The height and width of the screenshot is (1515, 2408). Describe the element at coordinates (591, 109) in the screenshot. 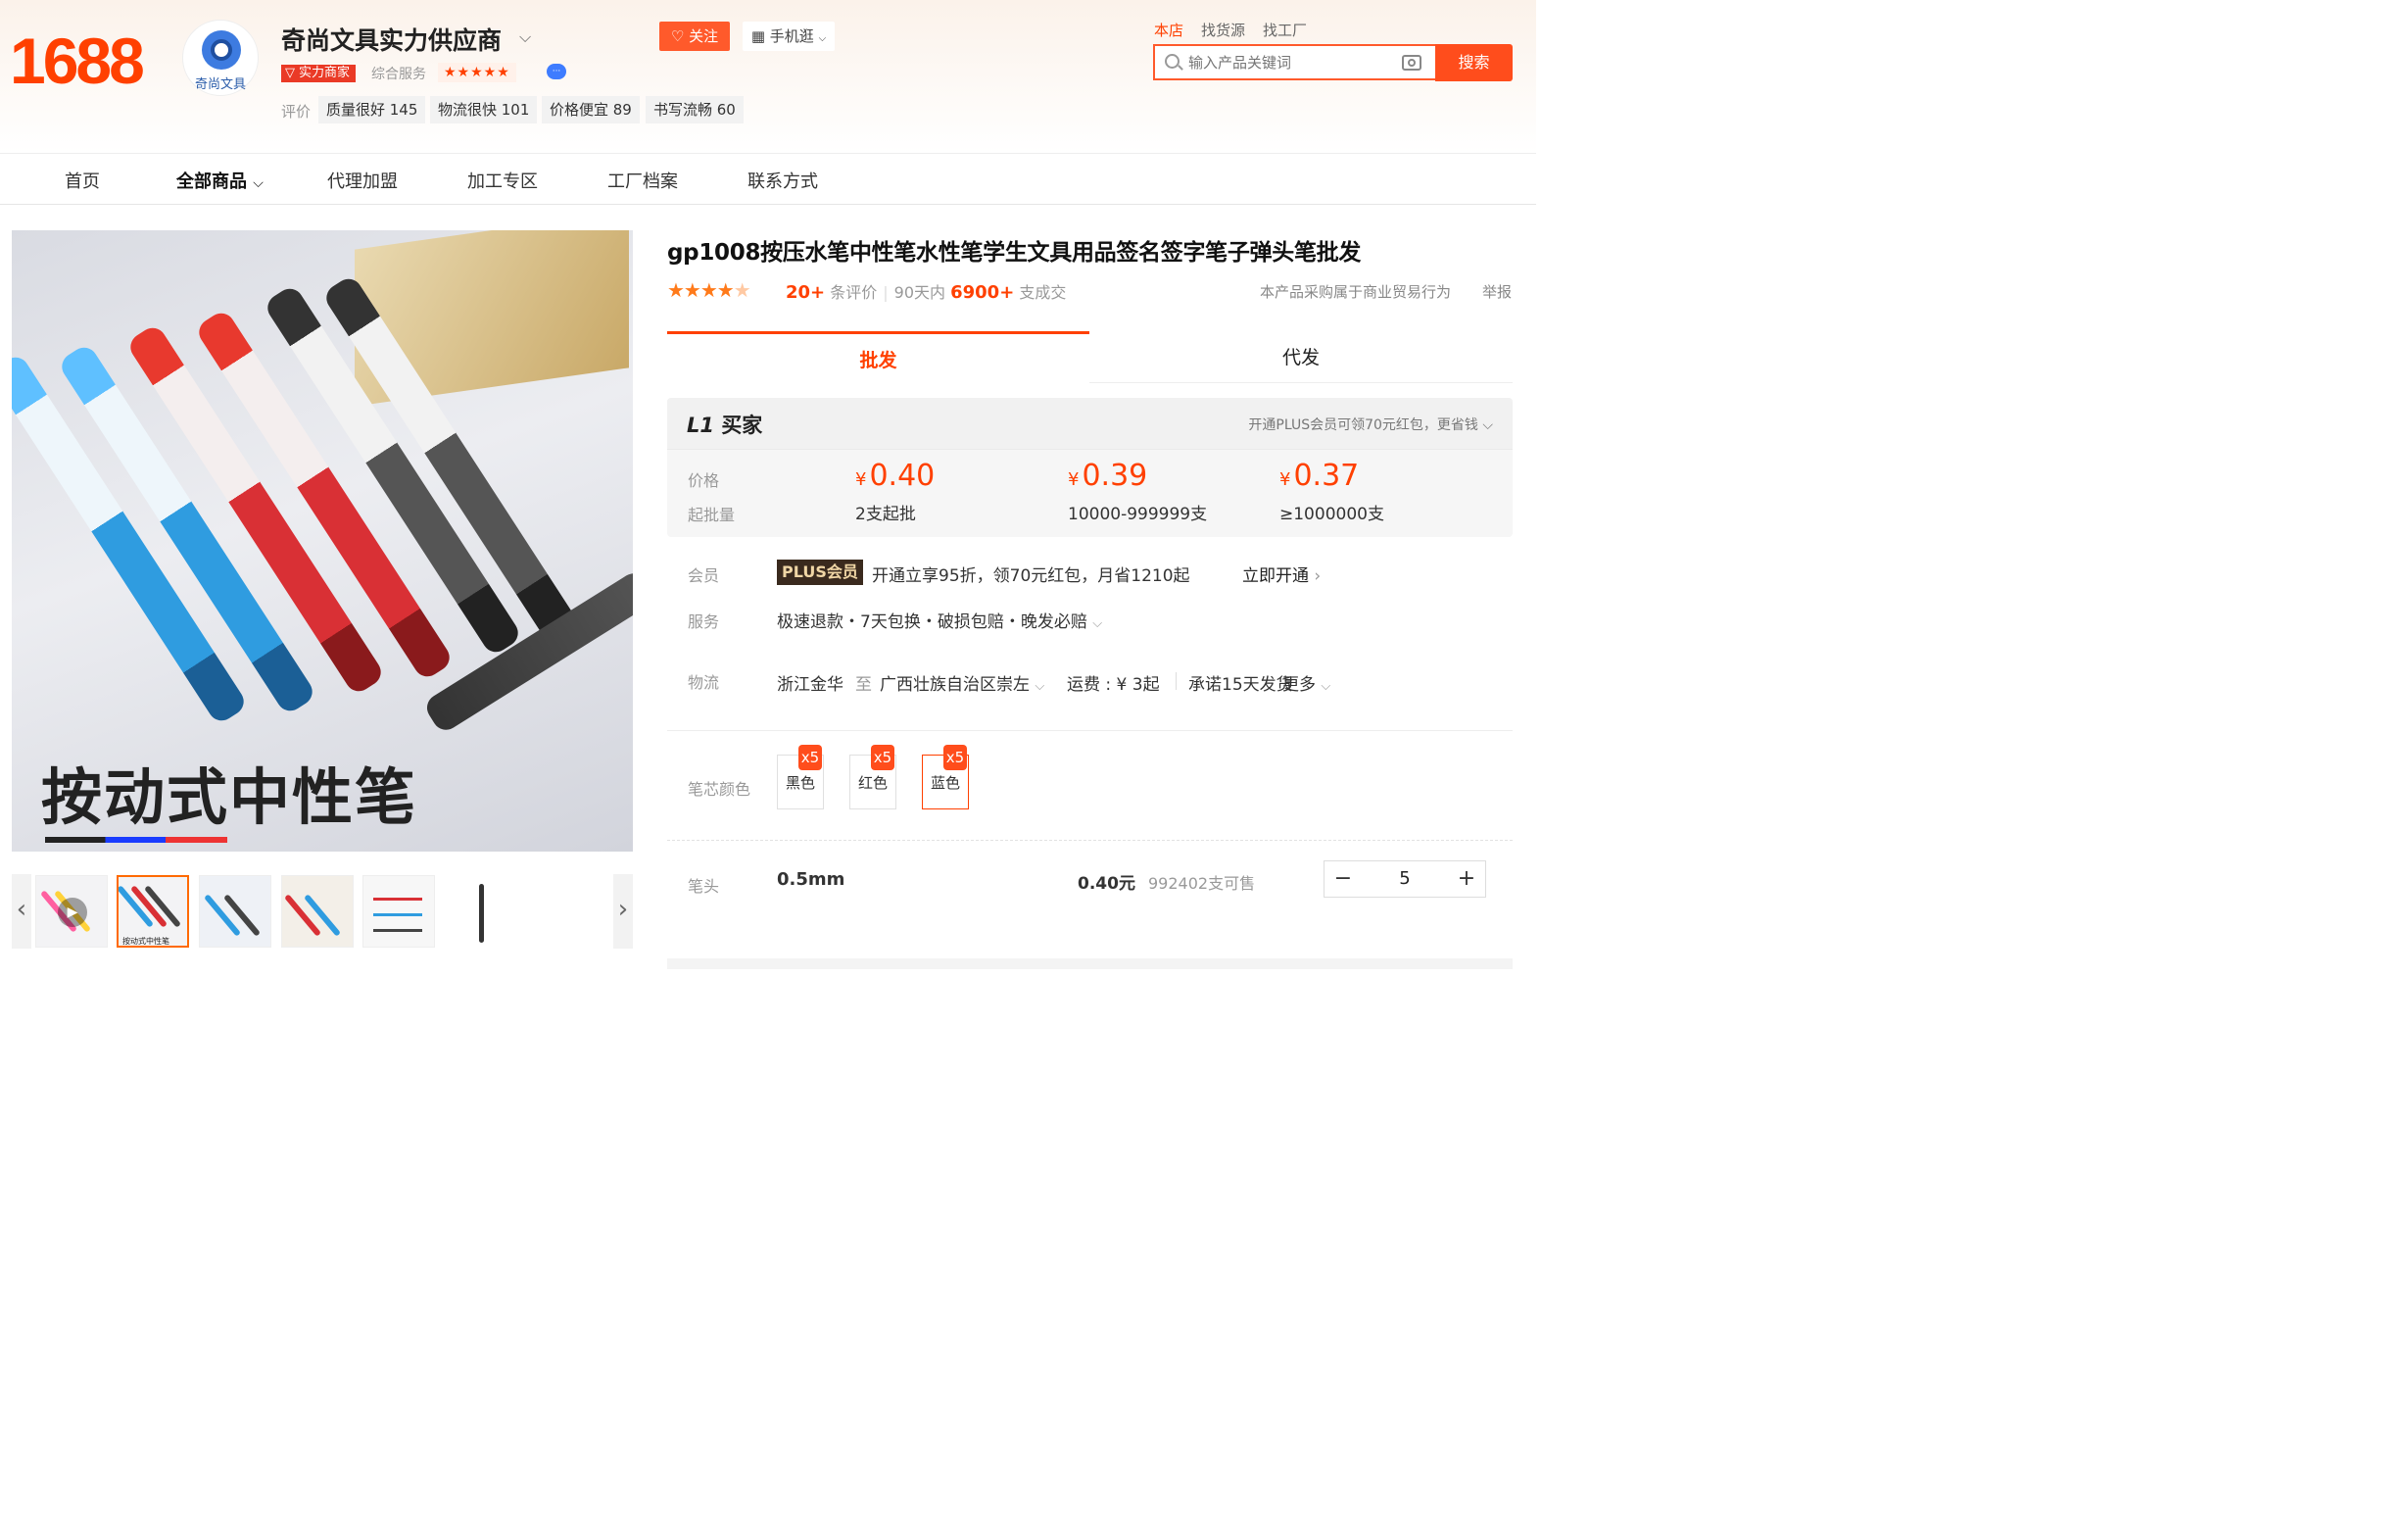

I see `review-tag: 价格便宜 89` at that location.